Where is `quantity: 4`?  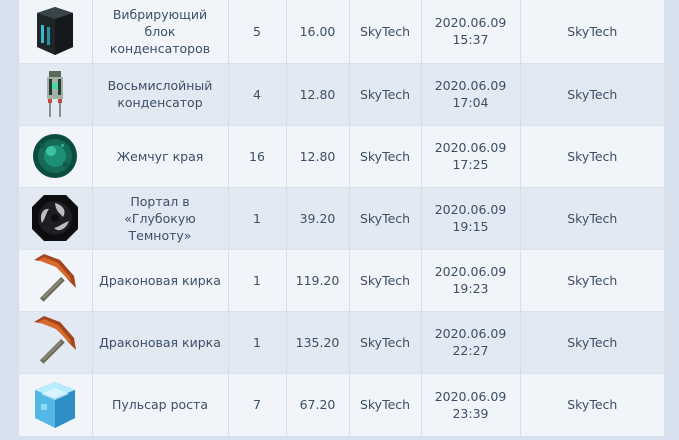
quantity: 4 is located at coordinates (257, 94).